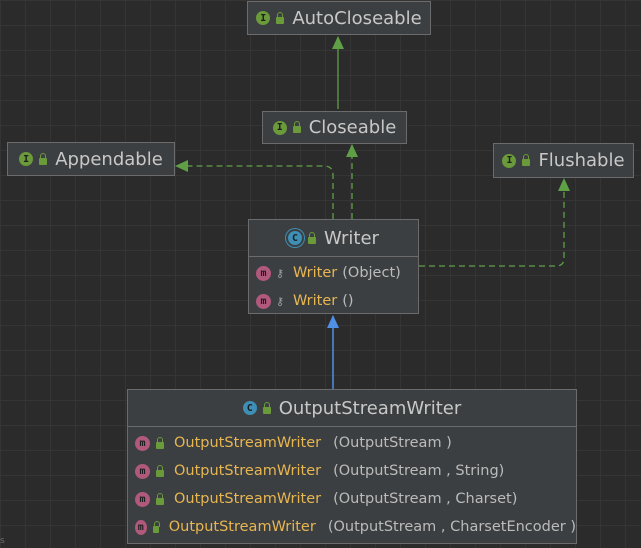  Describe the element at coordinates (351, 238) in the screenshot. I see `node-title: Writer` at that location.